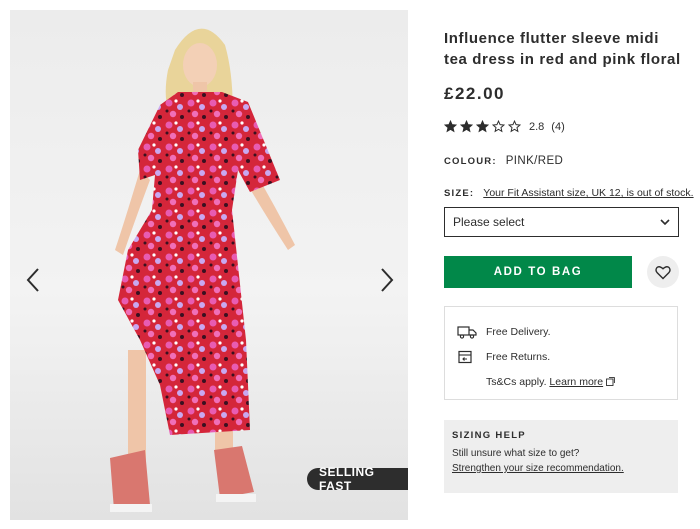  I want to click on selling-fast-badge: SELLING FAST, so click(357, 479).